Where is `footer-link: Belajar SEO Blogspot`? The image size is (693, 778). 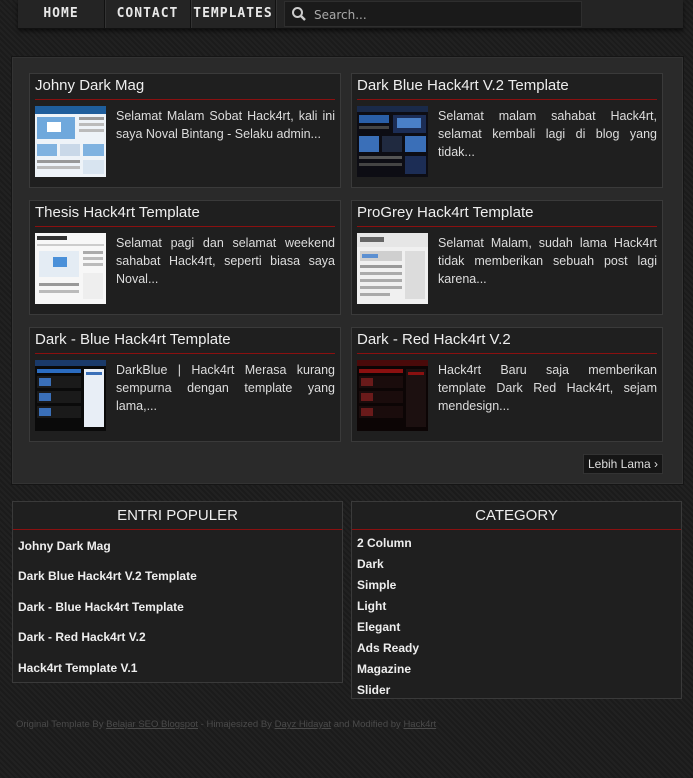 footer-link: Belajar SEO Blogspot is located at coordinates (152, 724).